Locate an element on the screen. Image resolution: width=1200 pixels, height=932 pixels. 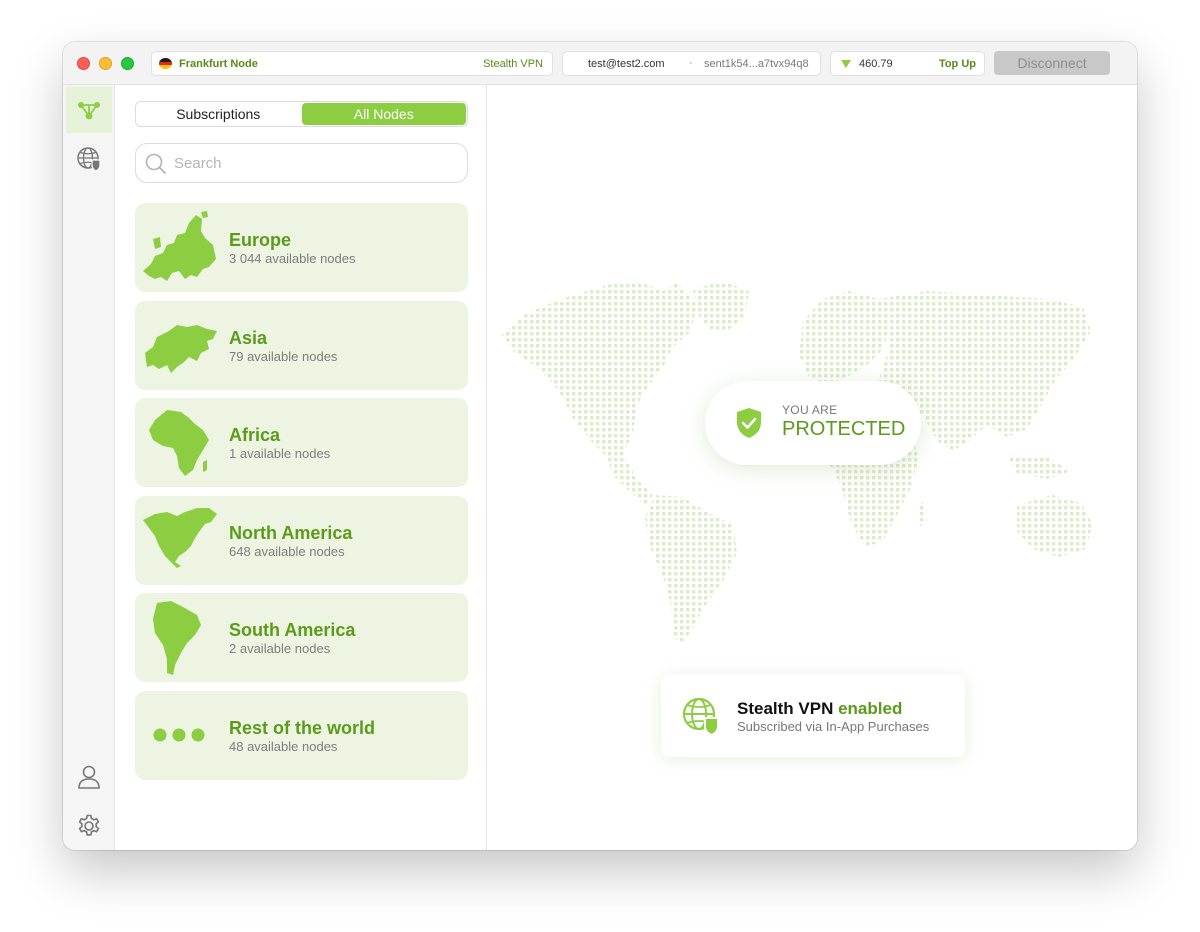
sidebar-item-account is located at coordinates (89, 777).